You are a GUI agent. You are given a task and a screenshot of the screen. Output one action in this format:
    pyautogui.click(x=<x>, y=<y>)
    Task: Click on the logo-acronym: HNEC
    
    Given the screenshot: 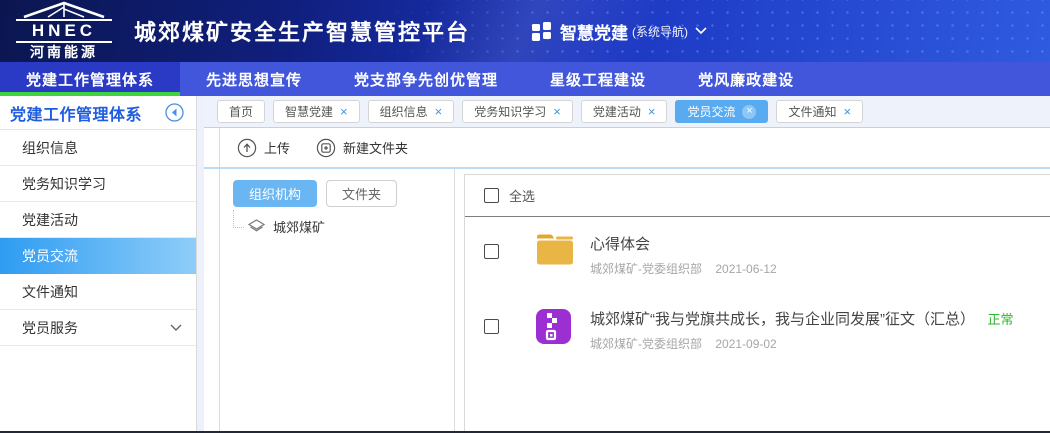 What is the action you would take?
    pyautogui.click(x=64, y=31)
    